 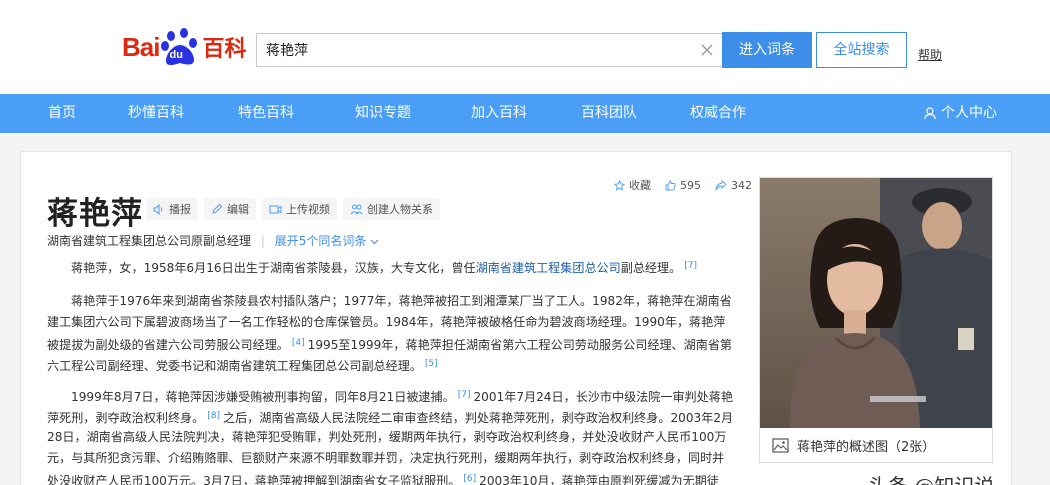 What do you see at coordinates (861, 50) in the screenshot?
I see `site-search-button: 全站搜索` at bounding box center [861, 50].